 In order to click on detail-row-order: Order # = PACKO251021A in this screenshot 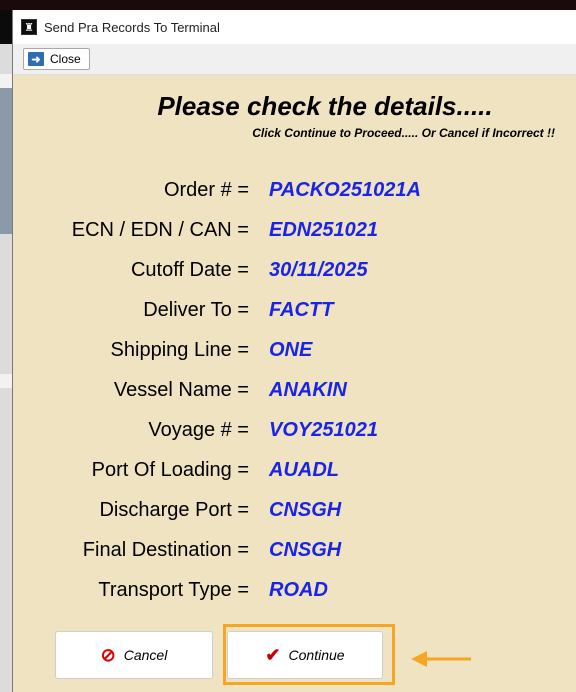, I will do `click(294, 190)`.